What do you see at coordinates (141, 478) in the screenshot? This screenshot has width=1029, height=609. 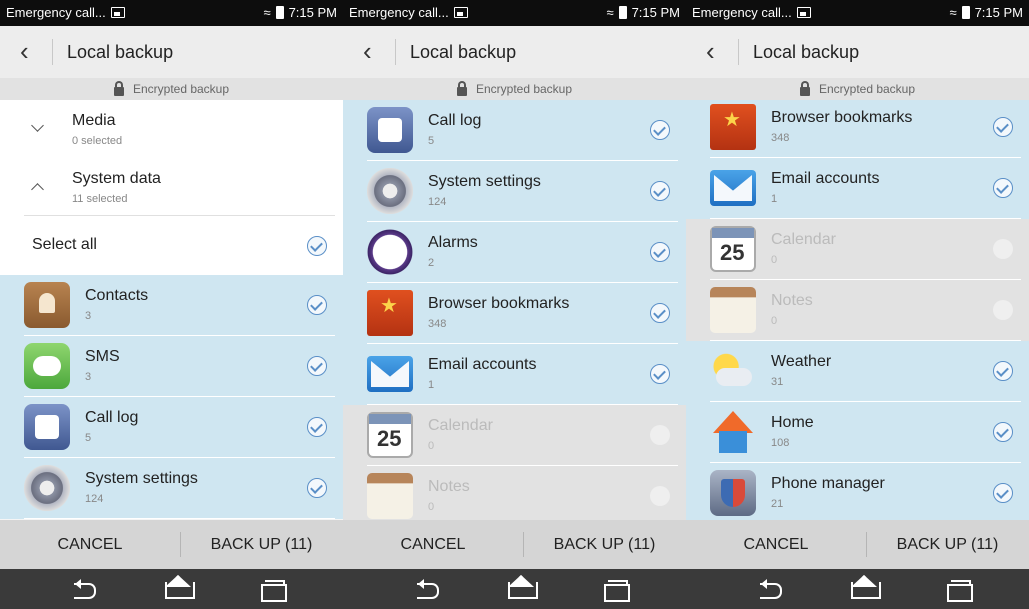 I see `item-title: System settings` at bounding box center [141, 478].